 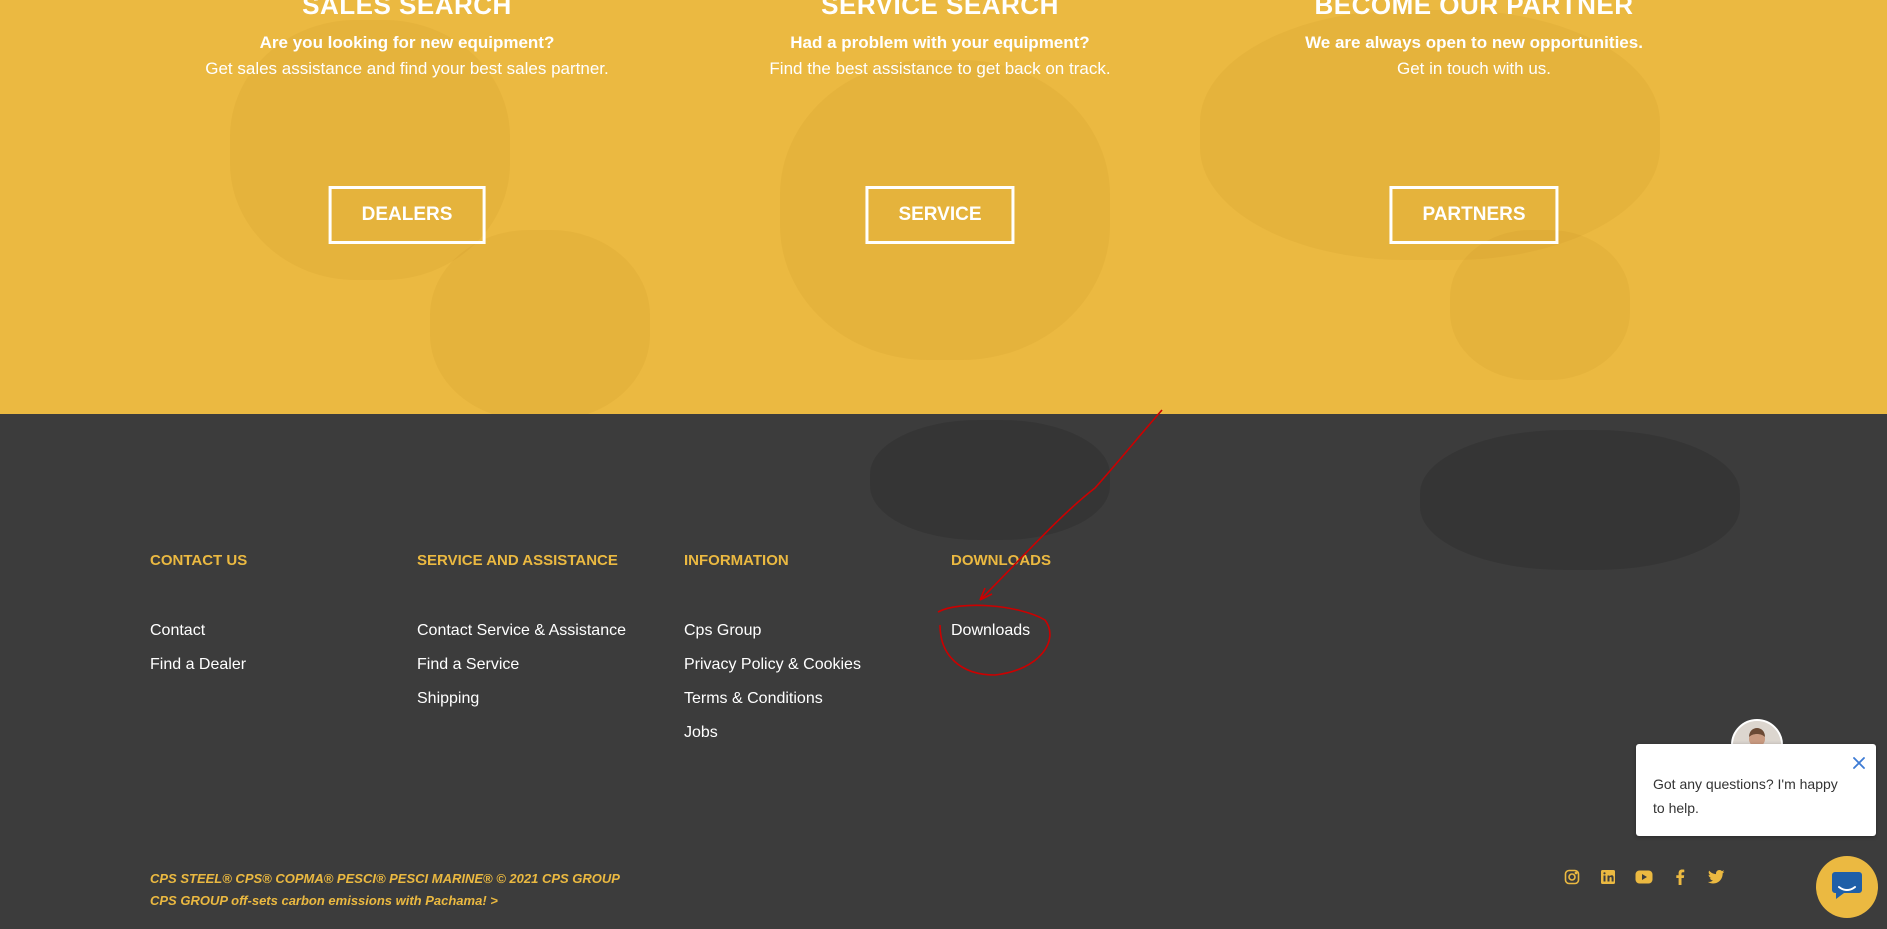 What do you see at coordinates (1608, 877) in the screenshot?
I see `linkedin-icon` at bounding box center [1608, 877].